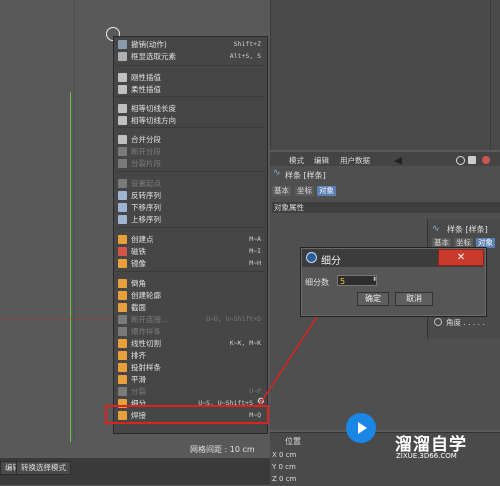 The width and height of the screenshot is (500, 486). What do you see at coordinates (190, 355) in the screenshot?
I see `menu-item: 排齐` at bounding box center [190, 355].